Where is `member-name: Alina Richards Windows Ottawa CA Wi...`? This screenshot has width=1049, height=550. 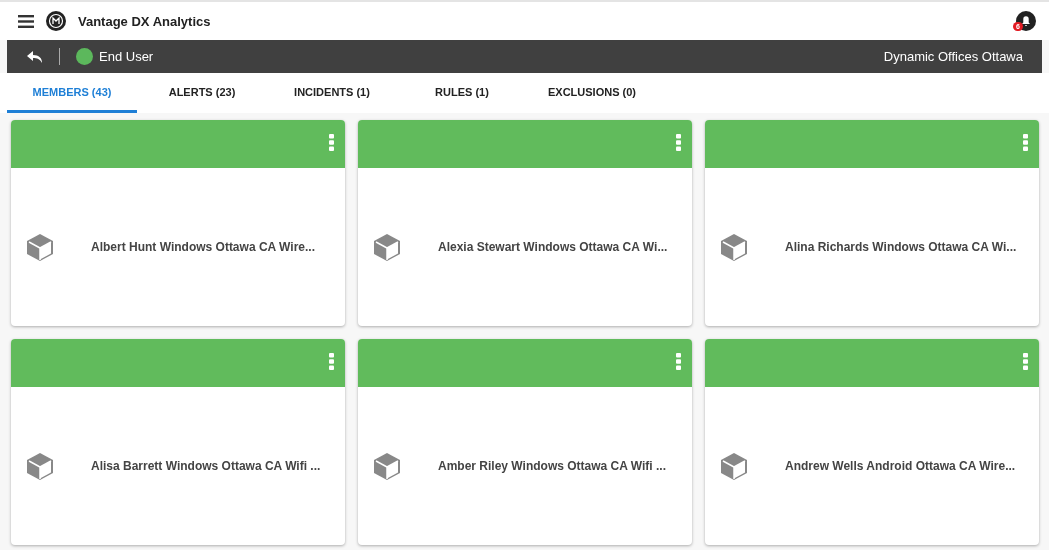
member-name: Alina Richards Windows Ottawa CA Wi... is located at coordinates (901, 247).